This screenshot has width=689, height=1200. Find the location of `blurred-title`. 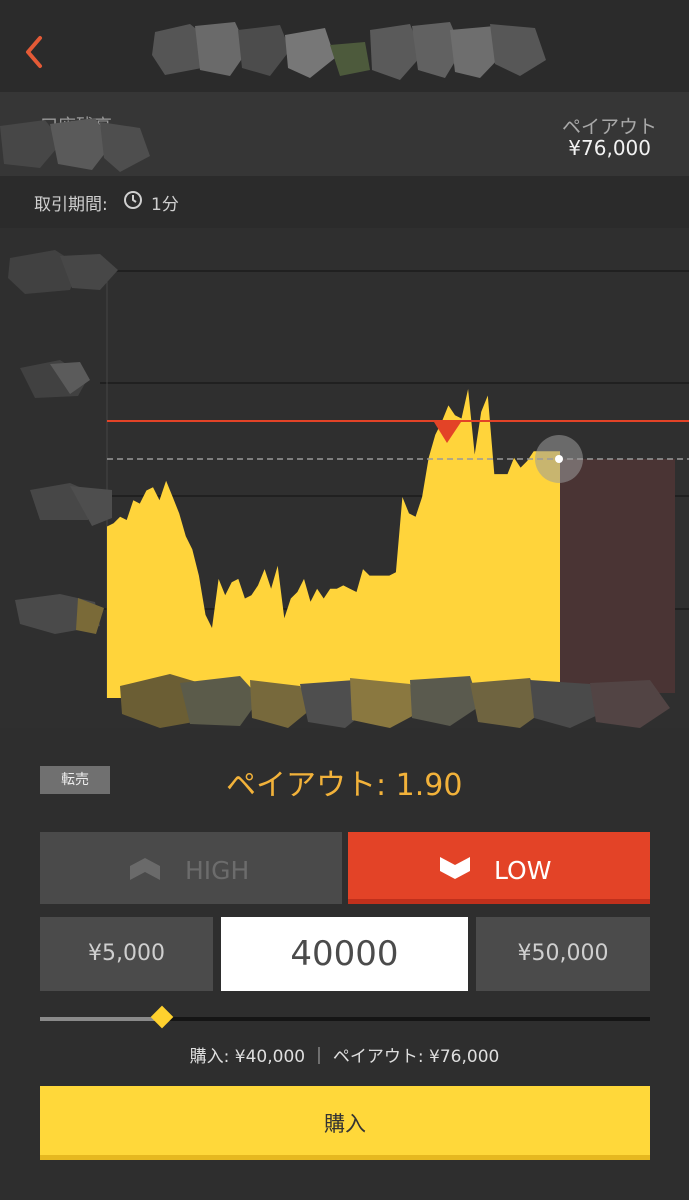

blurred-title is located at coordinates (349, 51).